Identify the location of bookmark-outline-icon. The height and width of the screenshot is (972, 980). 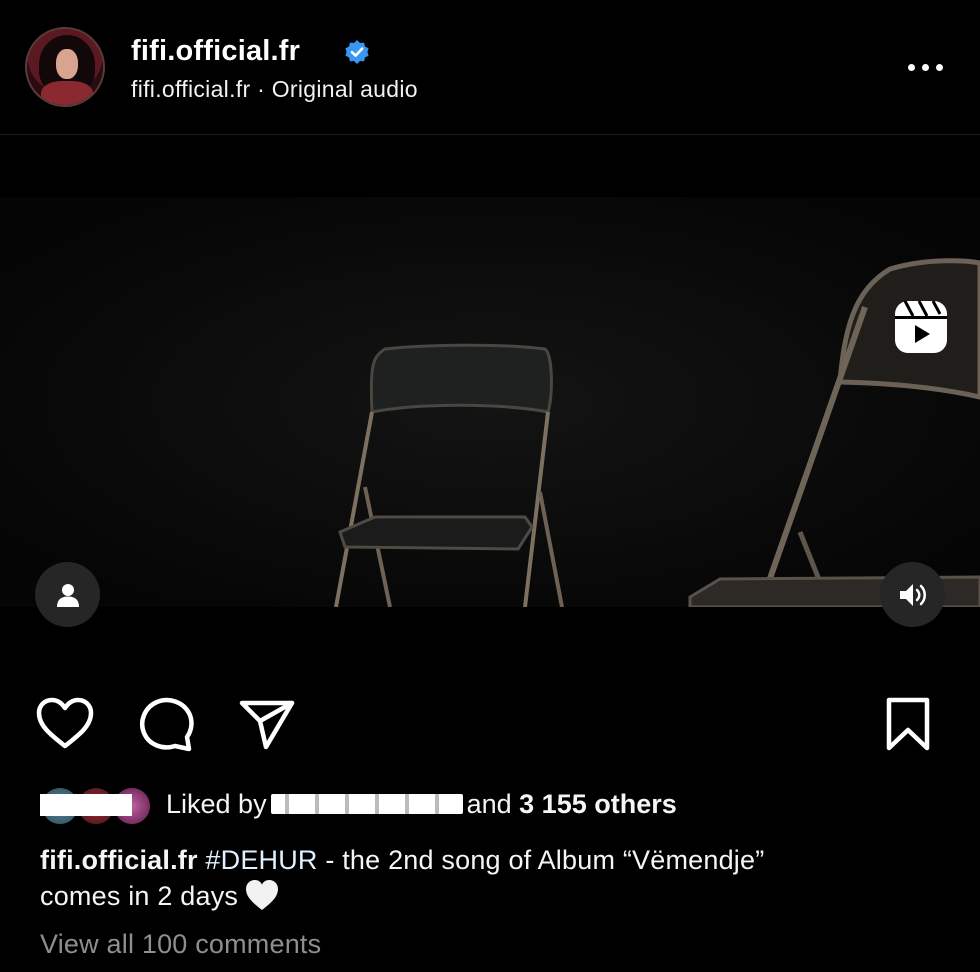
(908, 724).